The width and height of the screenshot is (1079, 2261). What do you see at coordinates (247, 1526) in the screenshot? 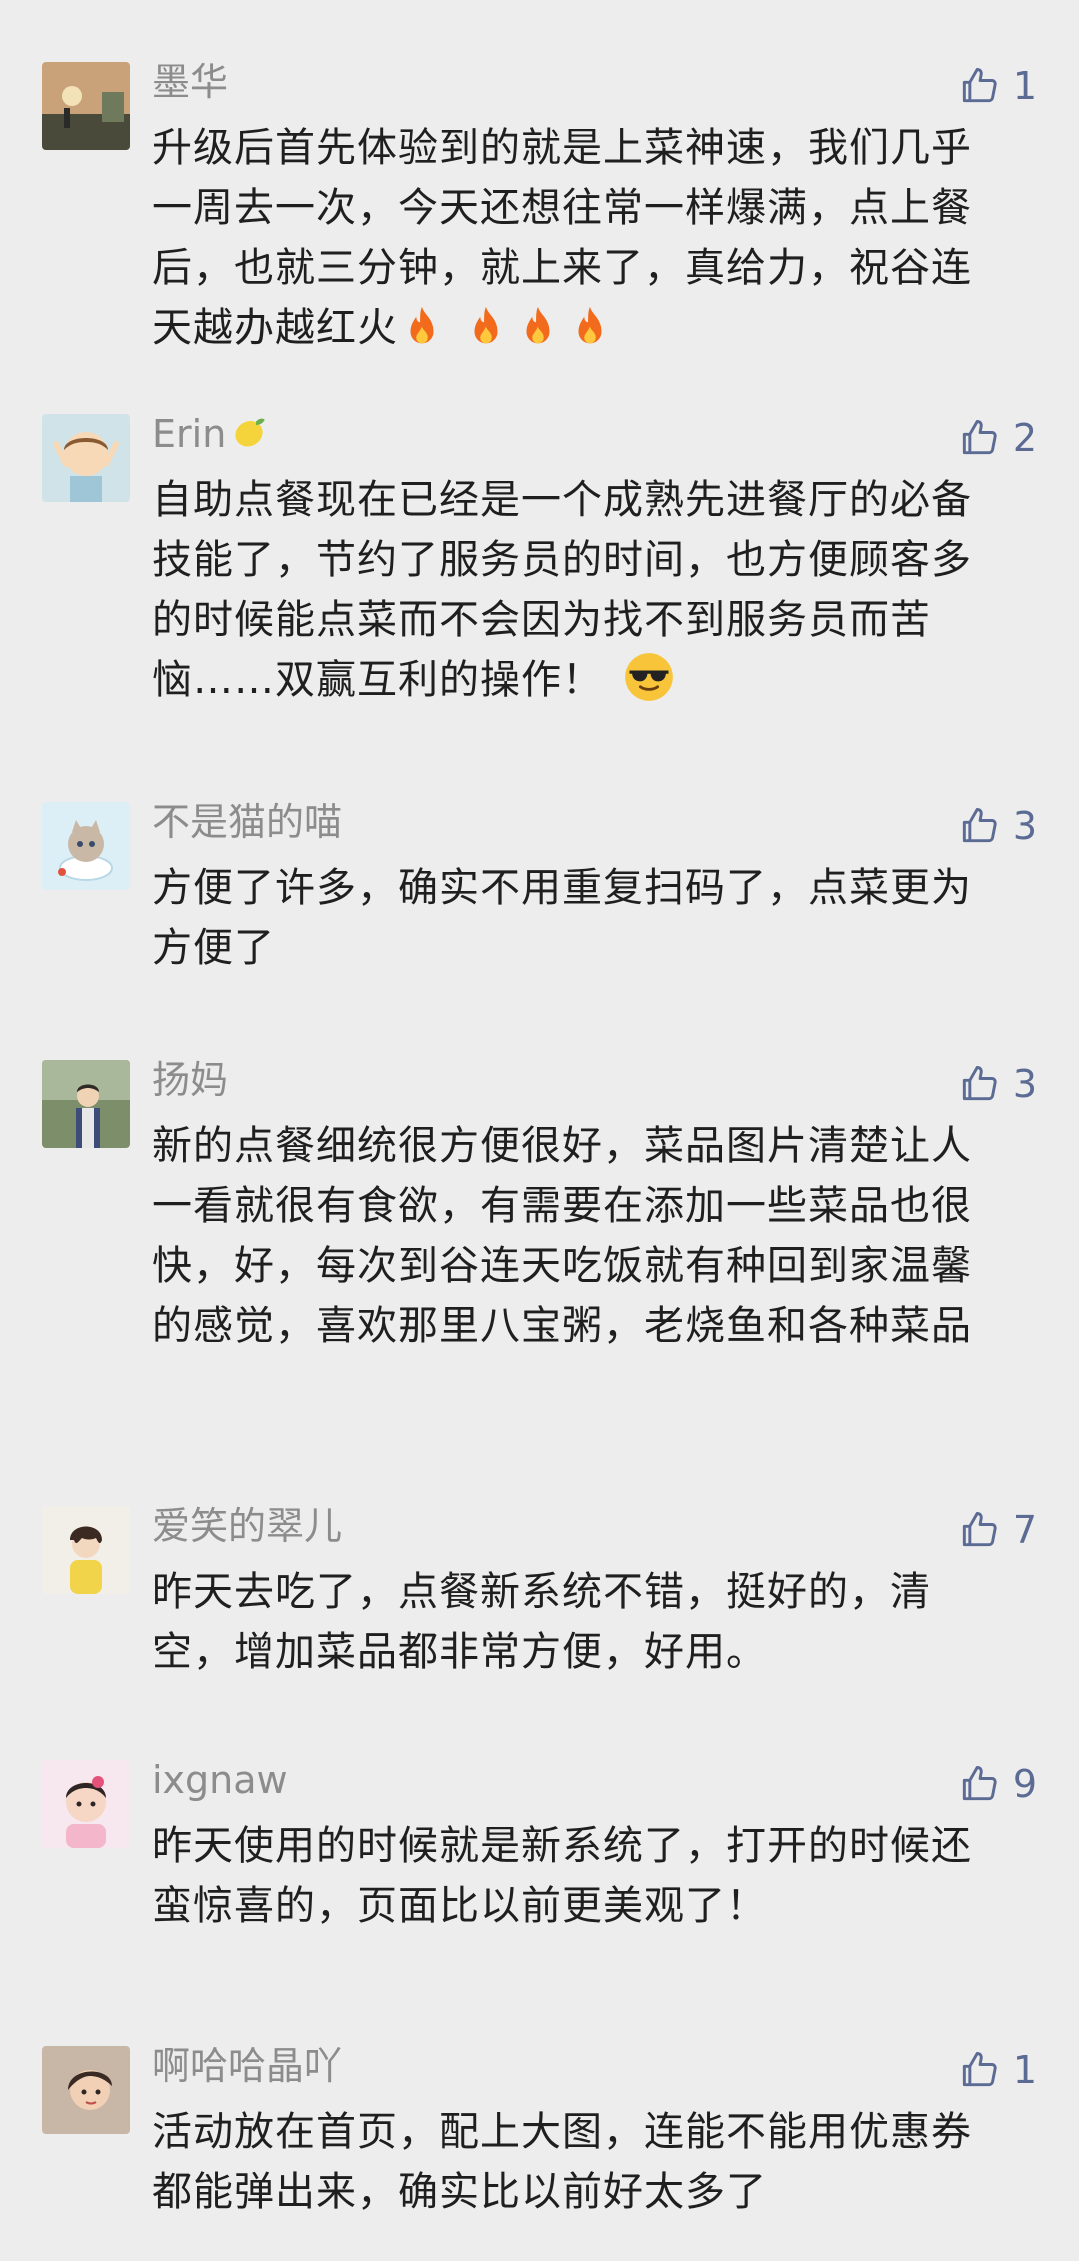
I see `comment-author: 爱笑的翠儿` at bounding box center [247, 1526].